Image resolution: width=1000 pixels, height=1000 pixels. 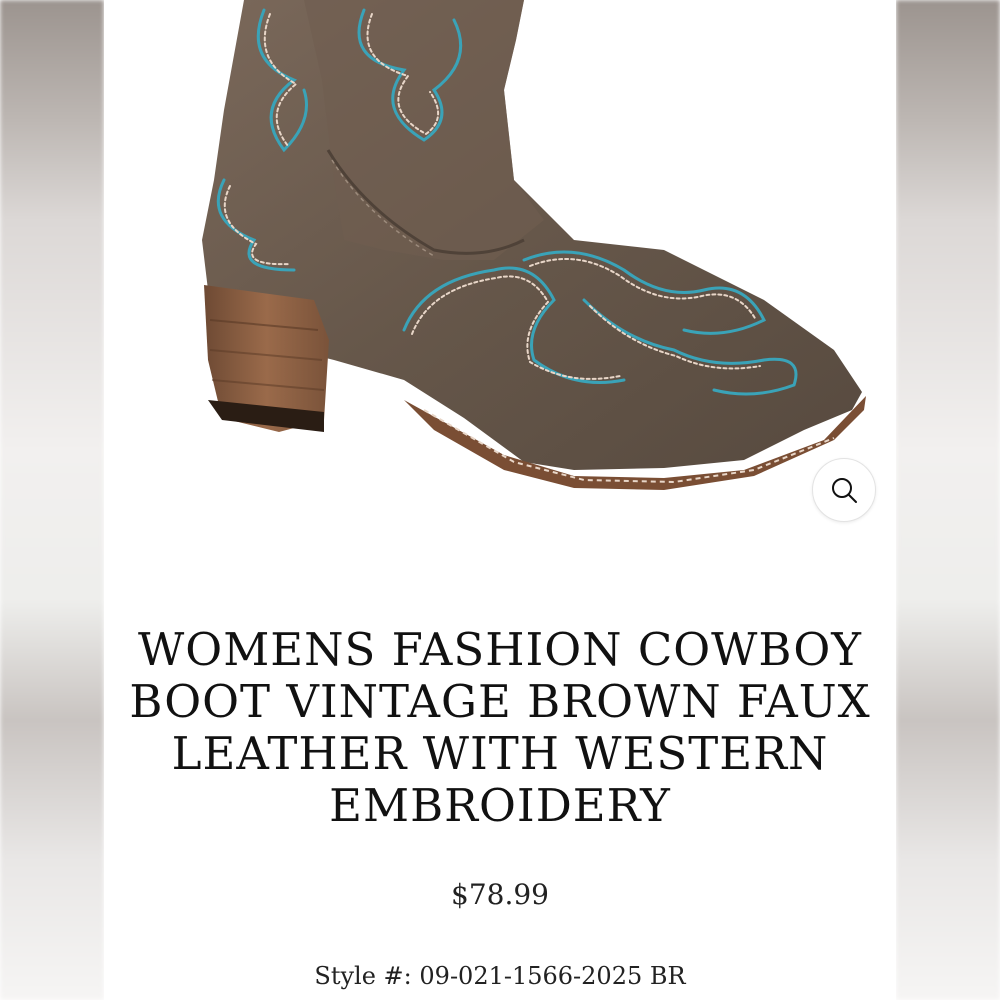 I want to click on magnifier-icon, so click(x=844, y=490).